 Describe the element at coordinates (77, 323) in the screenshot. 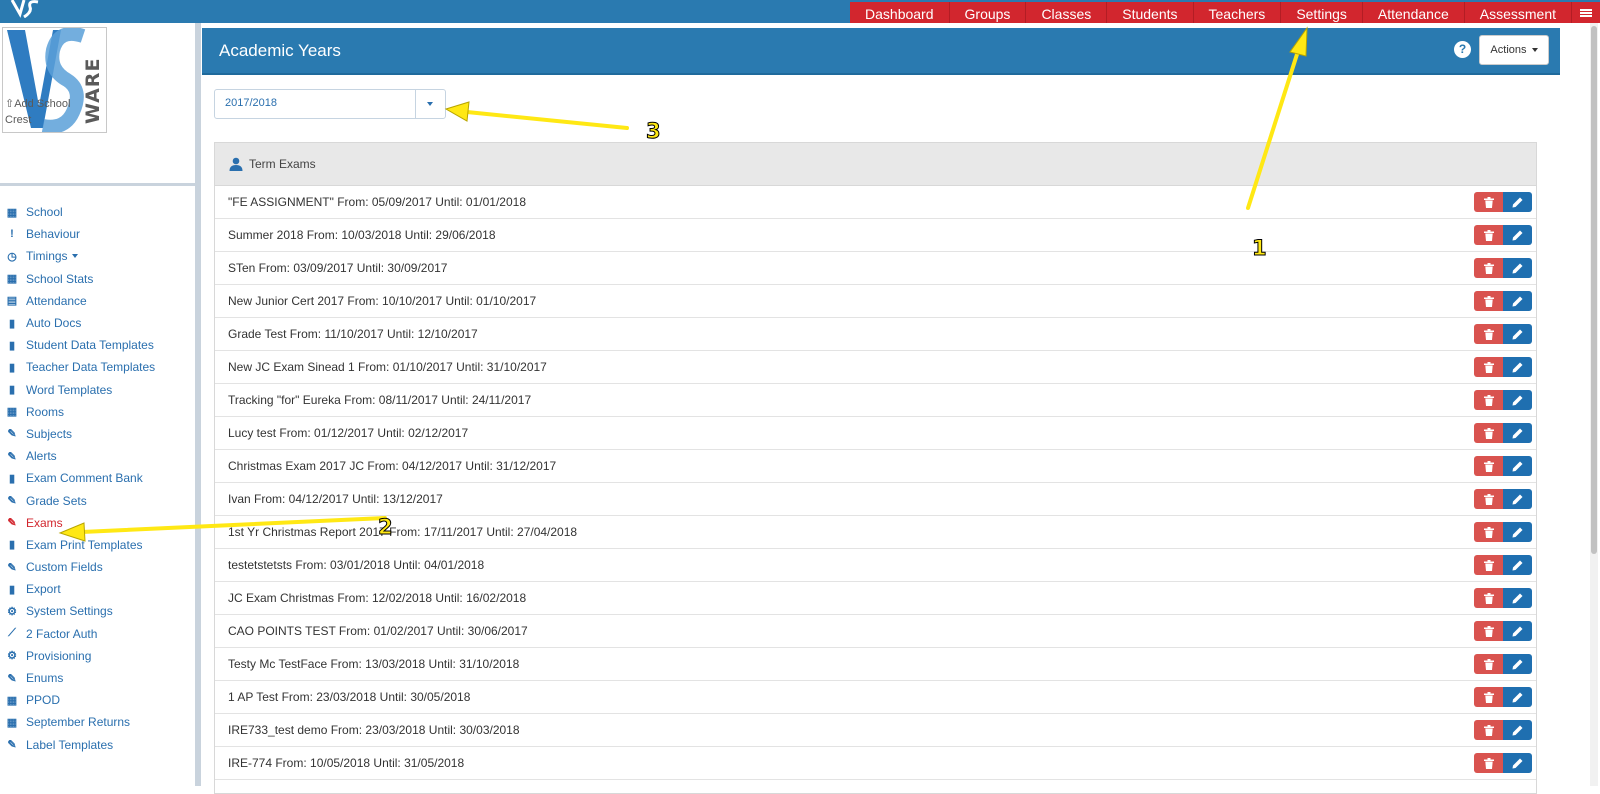

I see `sidebar-item-auto-docs: ▮ Auto Docs` at that location.